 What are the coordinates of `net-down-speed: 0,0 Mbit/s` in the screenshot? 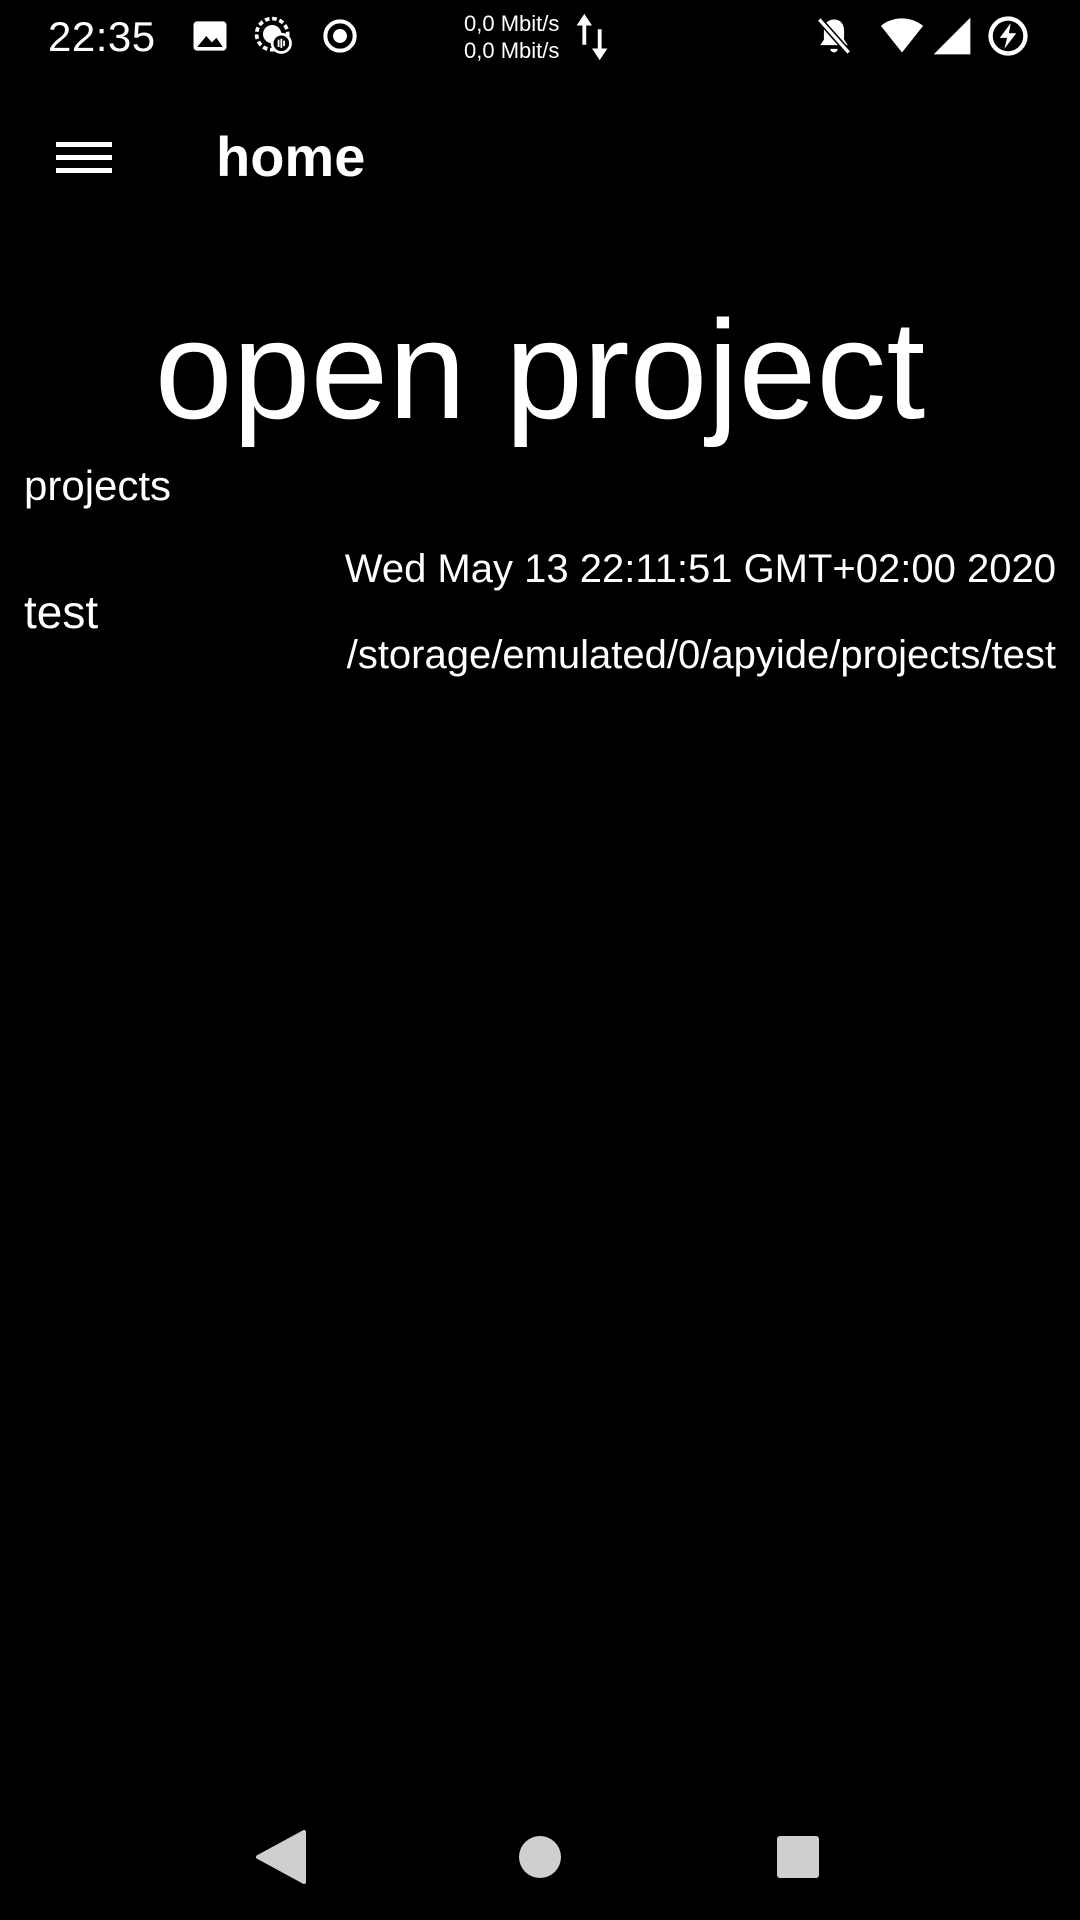 It's located at (512, 50).